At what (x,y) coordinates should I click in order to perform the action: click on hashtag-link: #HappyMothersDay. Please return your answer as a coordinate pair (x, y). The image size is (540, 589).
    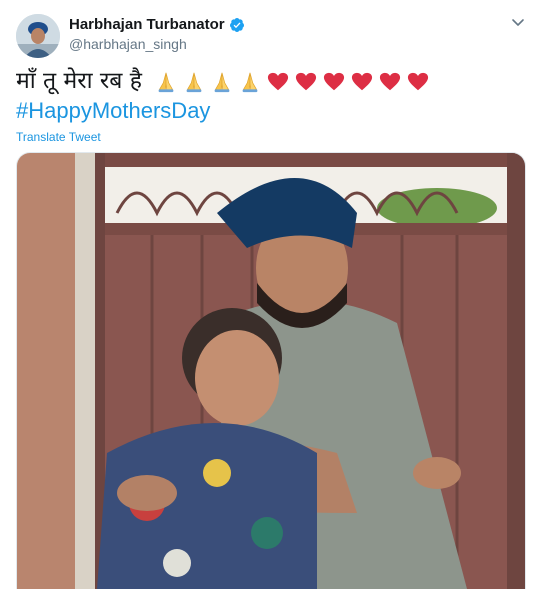
    Looking at the image, I should click on (113, 111).